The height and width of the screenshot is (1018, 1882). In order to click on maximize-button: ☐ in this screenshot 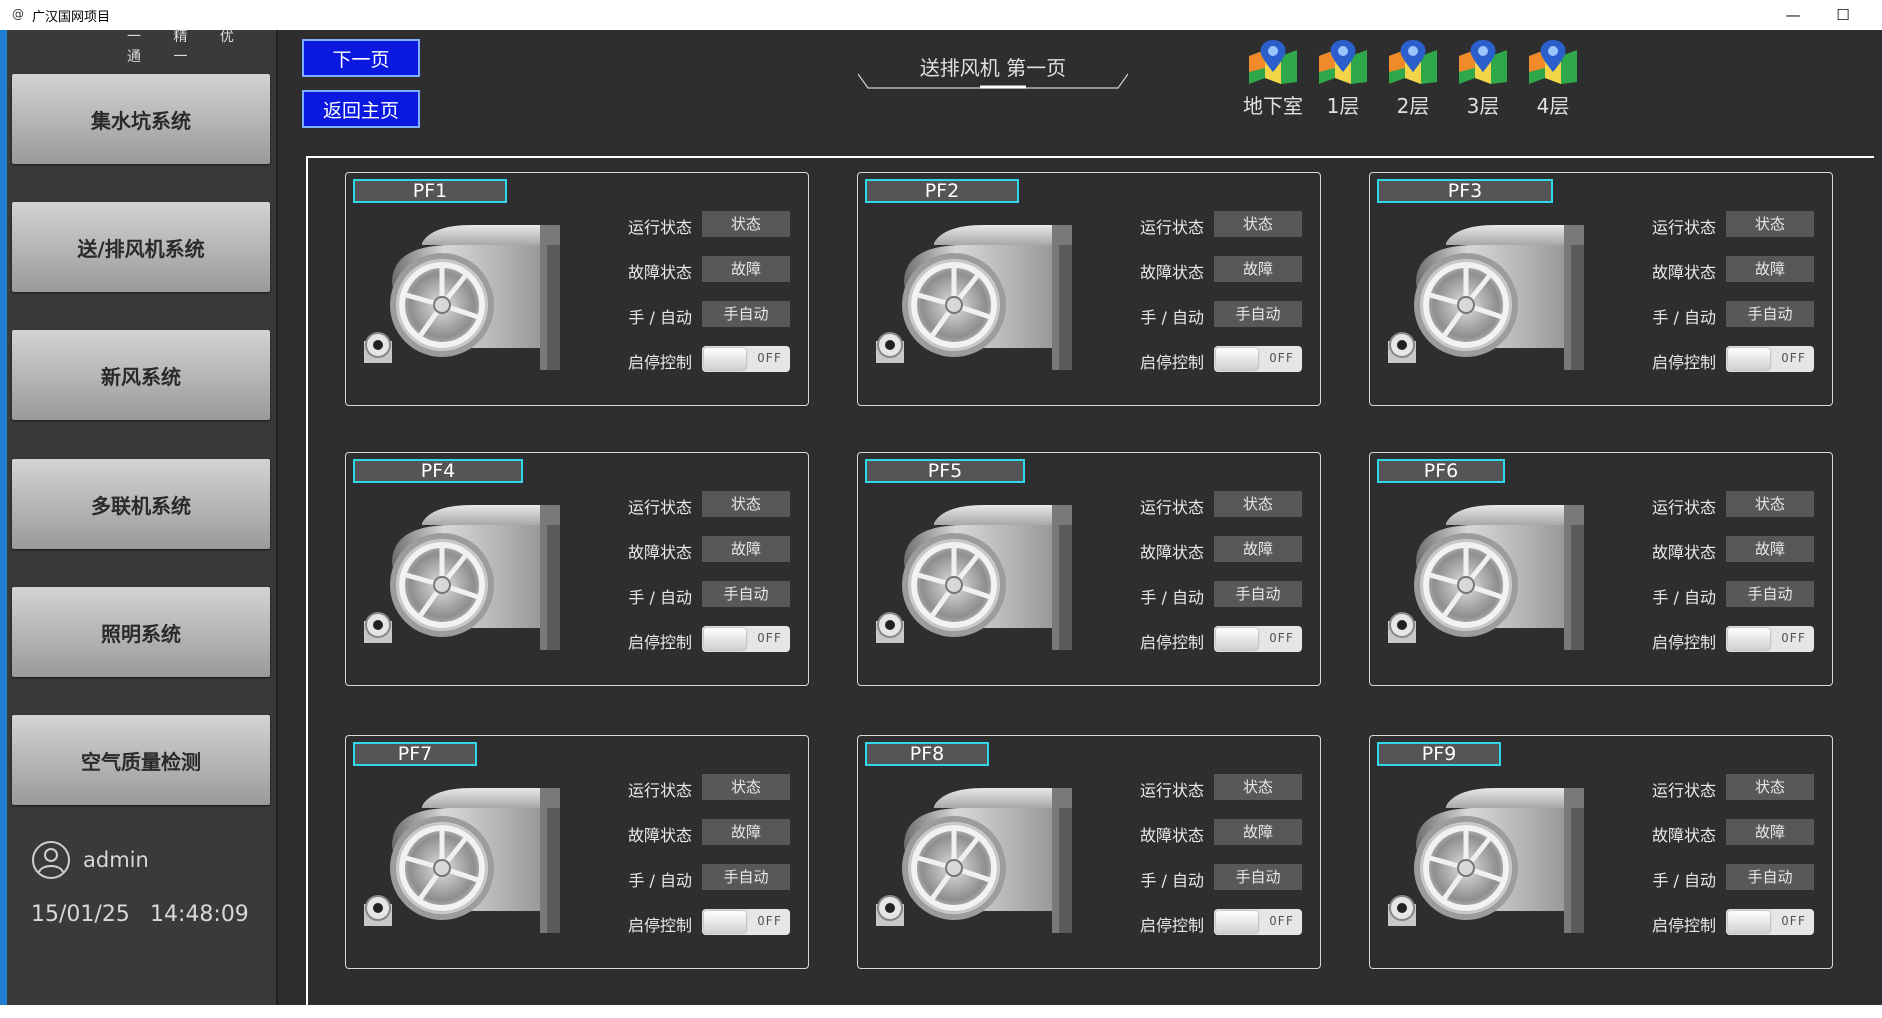, I will do `click(1843, 15)`.